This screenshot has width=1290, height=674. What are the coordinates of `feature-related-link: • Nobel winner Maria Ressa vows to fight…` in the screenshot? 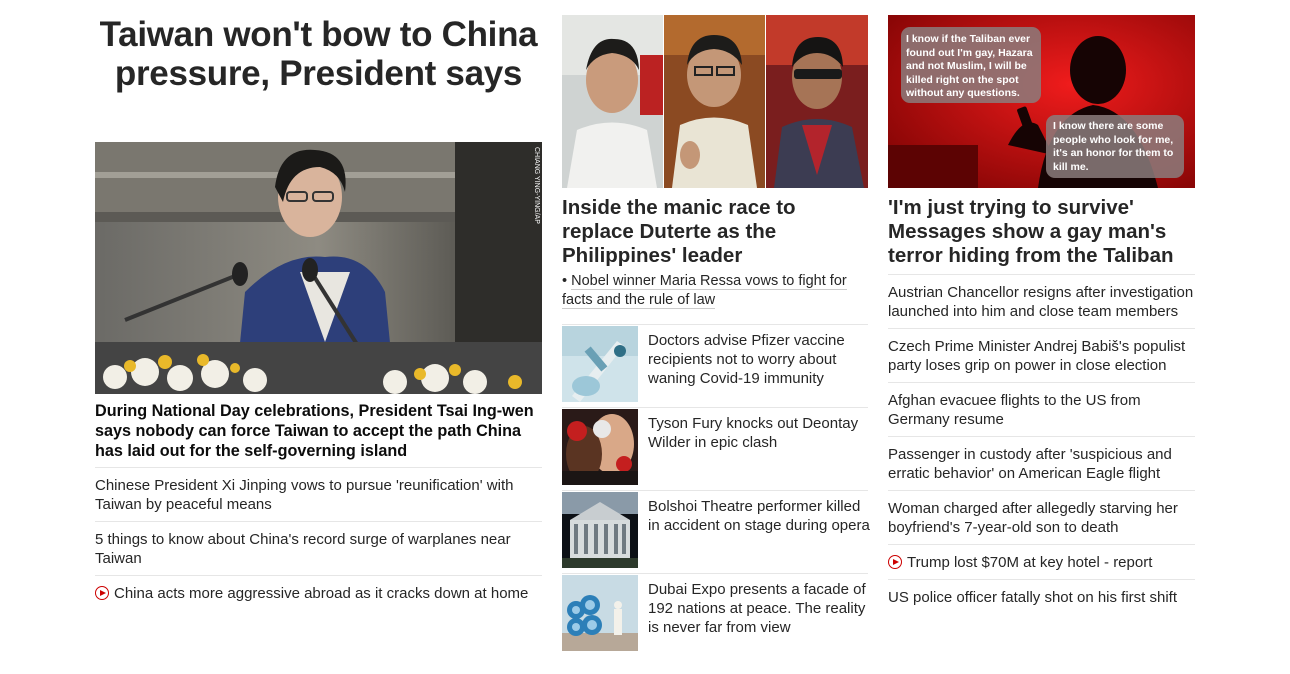 It's located at (704, 291).